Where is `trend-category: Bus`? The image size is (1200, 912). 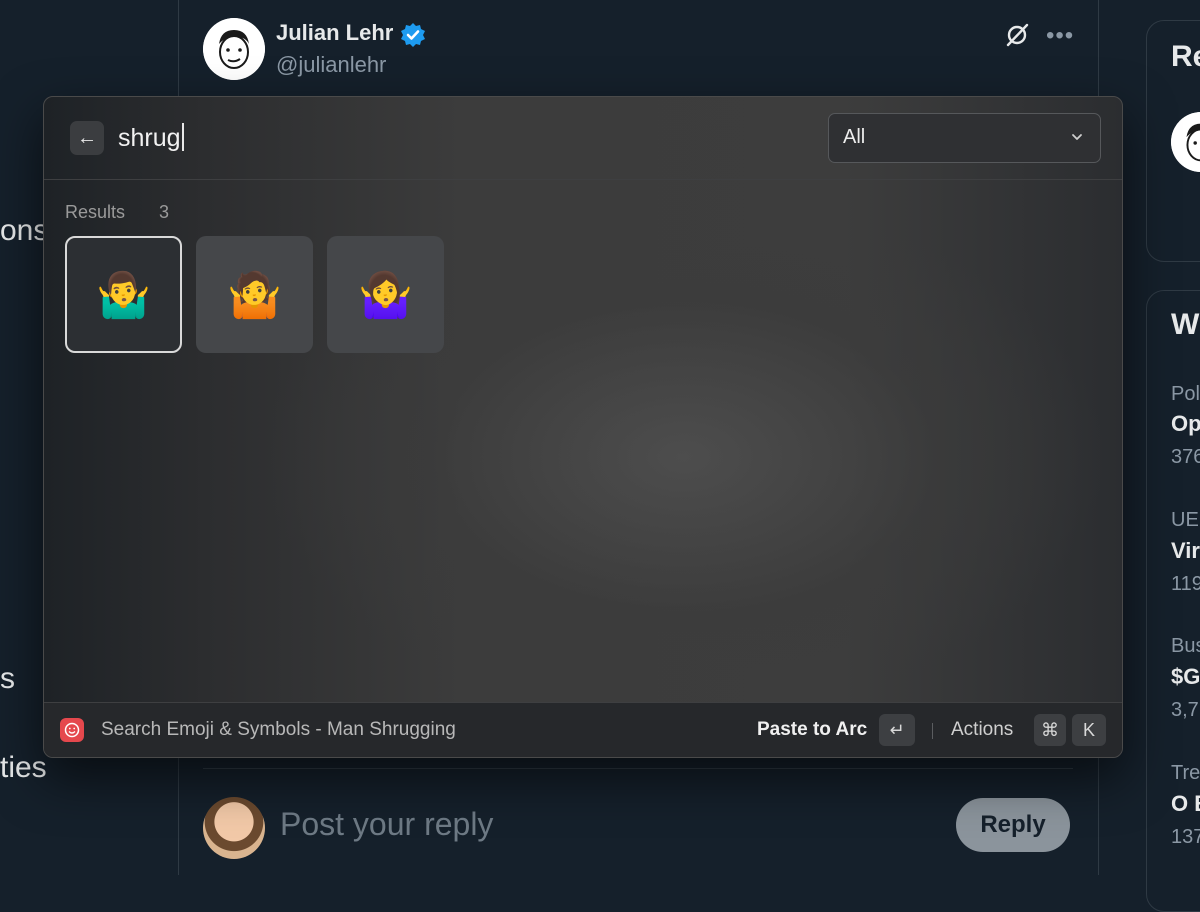 trend-category: Bus is located at coordinates (1185, 646).